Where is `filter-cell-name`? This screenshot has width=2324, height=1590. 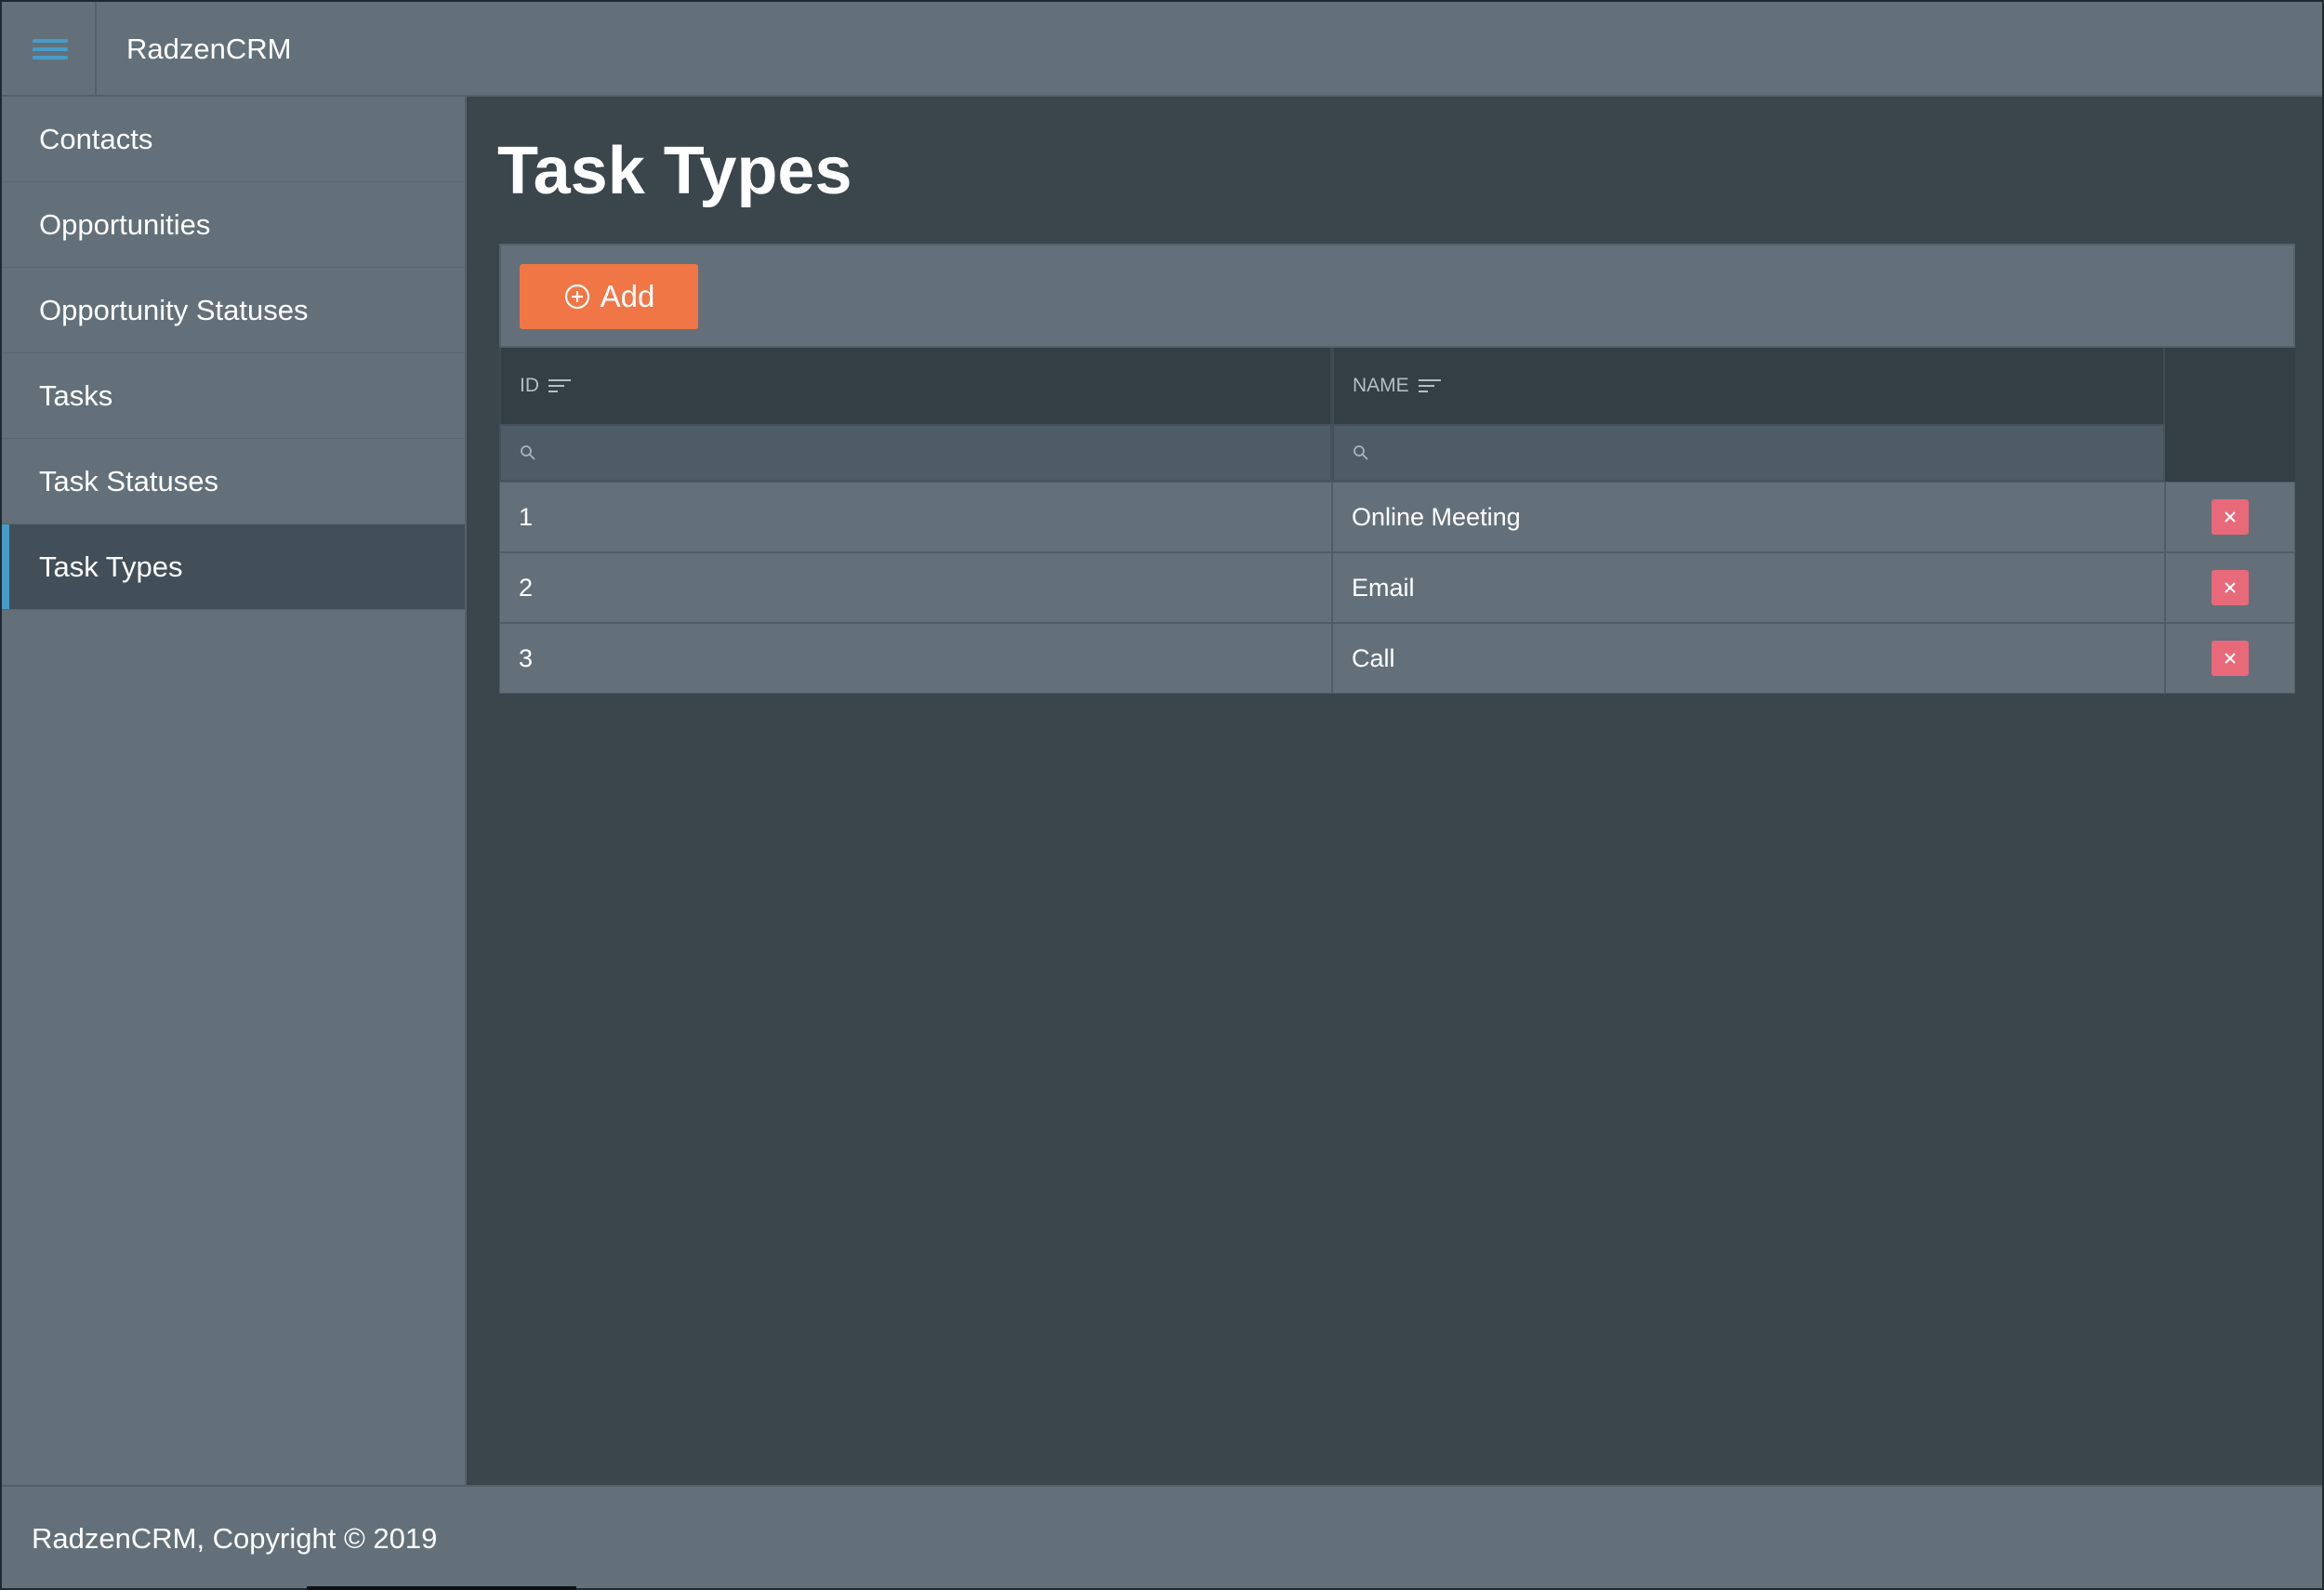
filter-cell-name is located at coordinates (1748, 453).